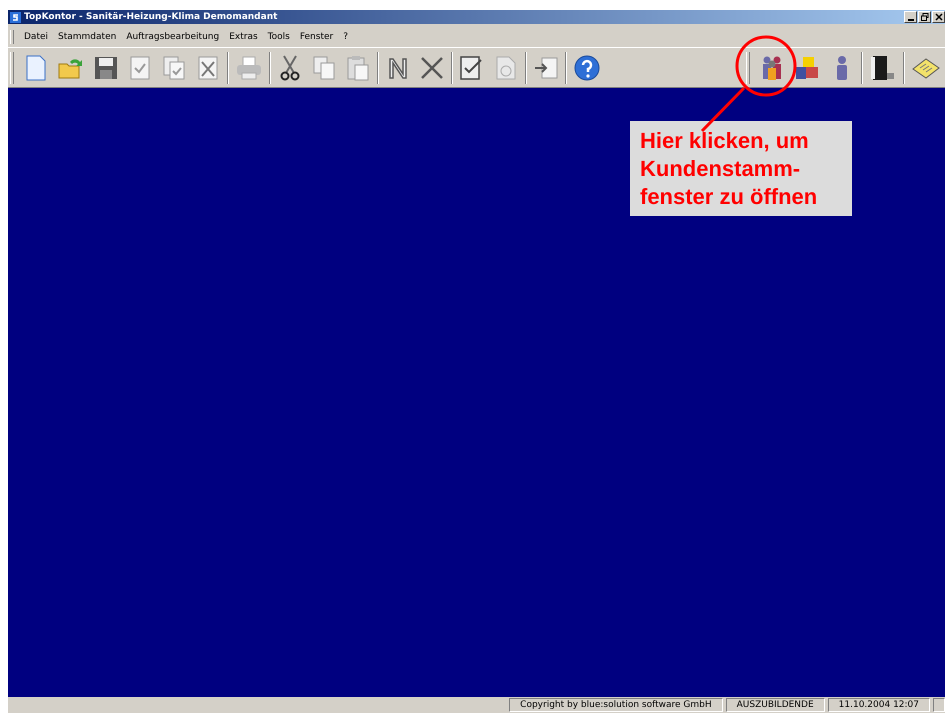 Image resolution: width=945 pixels, height=713 pixels. What do you see at coordinates (879, 705) in the screenshot?
I see `status-panel: 11.10.2004 12:07` at bounding box center [879, 705].